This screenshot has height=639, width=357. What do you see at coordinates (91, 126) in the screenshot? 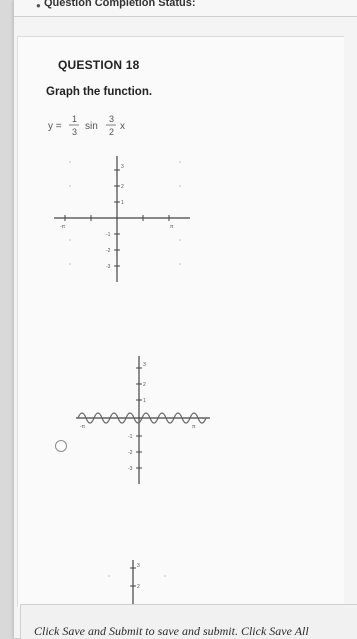
I see `func-name: sin` at bounding box center [91, 126].